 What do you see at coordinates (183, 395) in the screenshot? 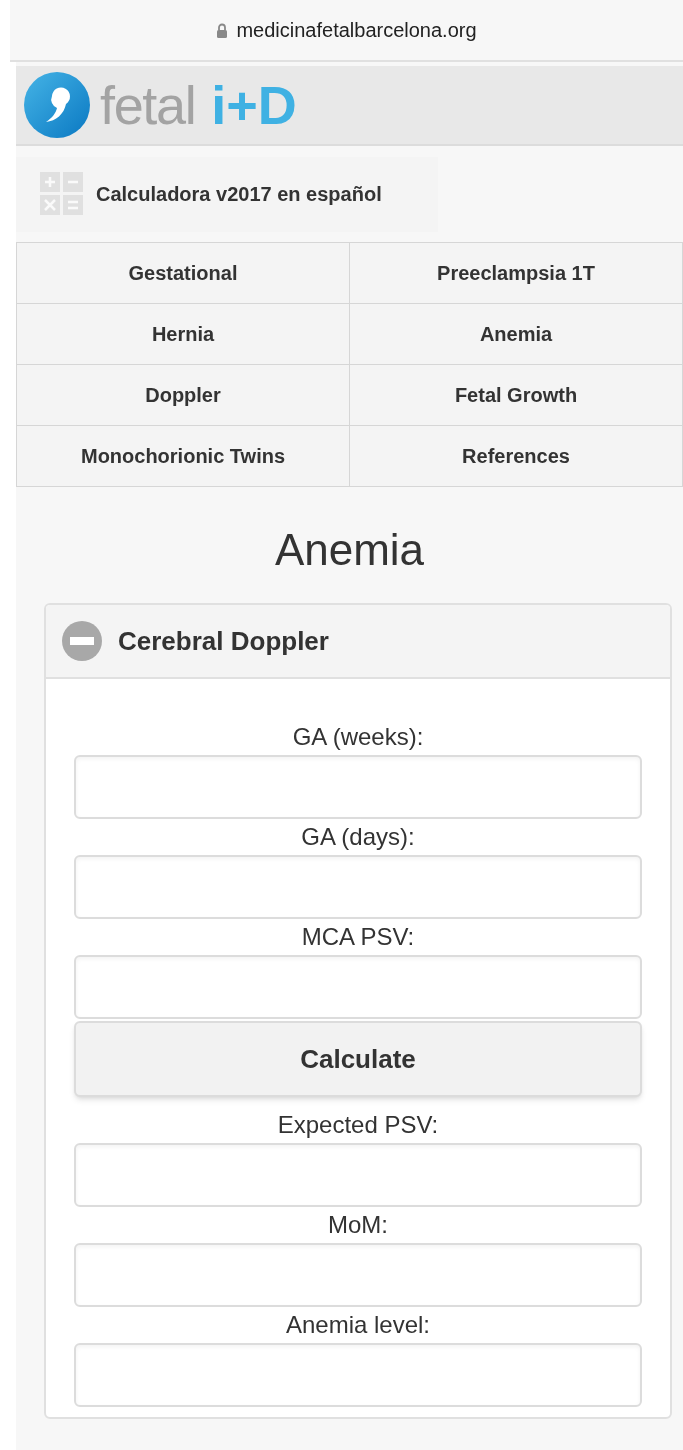
I see `nav-tab: Doppler` at bounding box center [183, 395].